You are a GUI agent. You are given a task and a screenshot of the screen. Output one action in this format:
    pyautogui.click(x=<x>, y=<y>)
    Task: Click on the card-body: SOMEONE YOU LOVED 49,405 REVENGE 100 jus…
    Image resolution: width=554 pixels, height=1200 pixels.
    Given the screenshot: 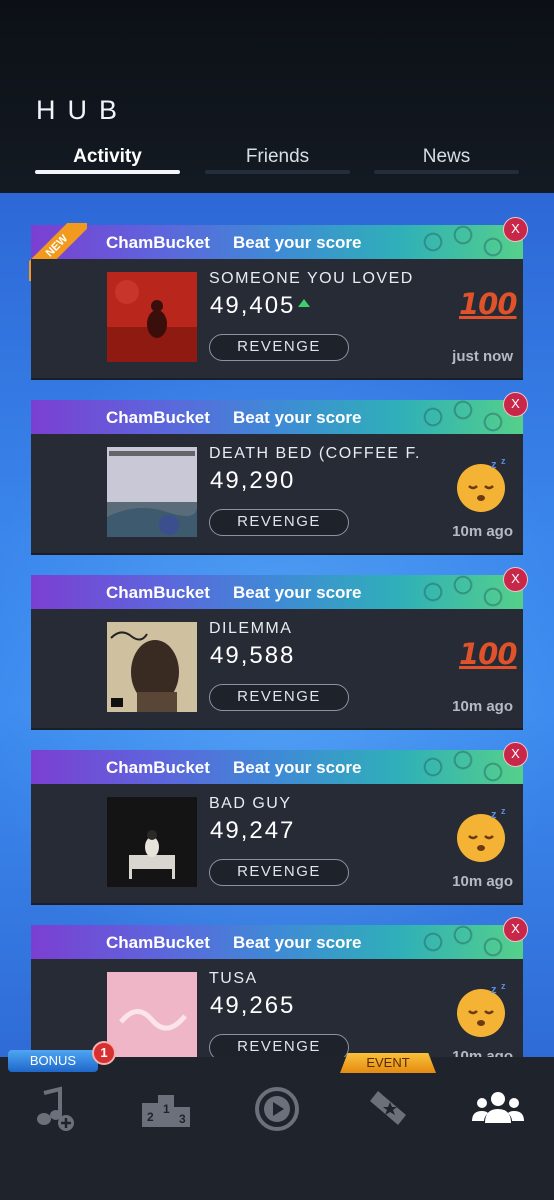 What is the action you would take?
    pyautogui.click(x=277, y=319)
    